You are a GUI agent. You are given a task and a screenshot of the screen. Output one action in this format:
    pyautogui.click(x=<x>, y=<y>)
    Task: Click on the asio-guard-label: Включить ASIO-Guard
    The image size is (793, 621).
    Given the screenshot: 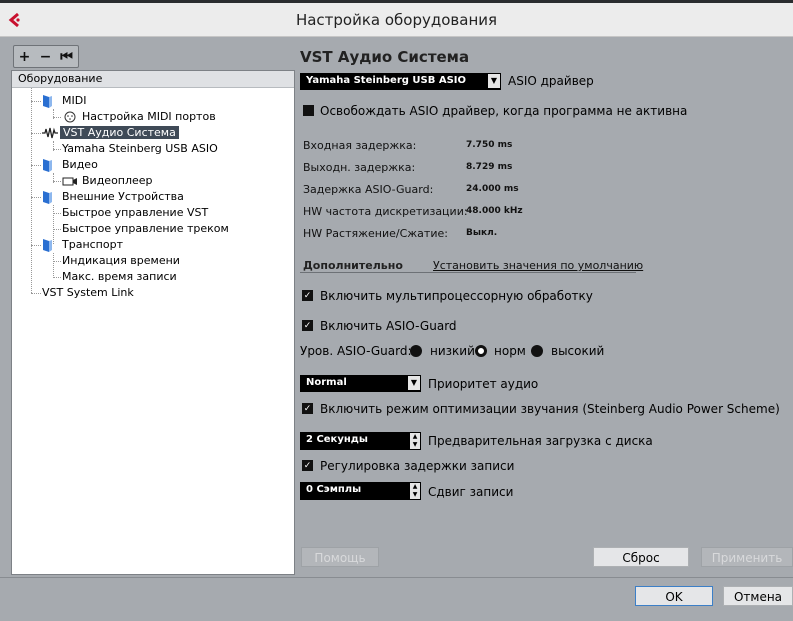 What is the action you would take?
    pyautogui.click(x=388, y=326)
    